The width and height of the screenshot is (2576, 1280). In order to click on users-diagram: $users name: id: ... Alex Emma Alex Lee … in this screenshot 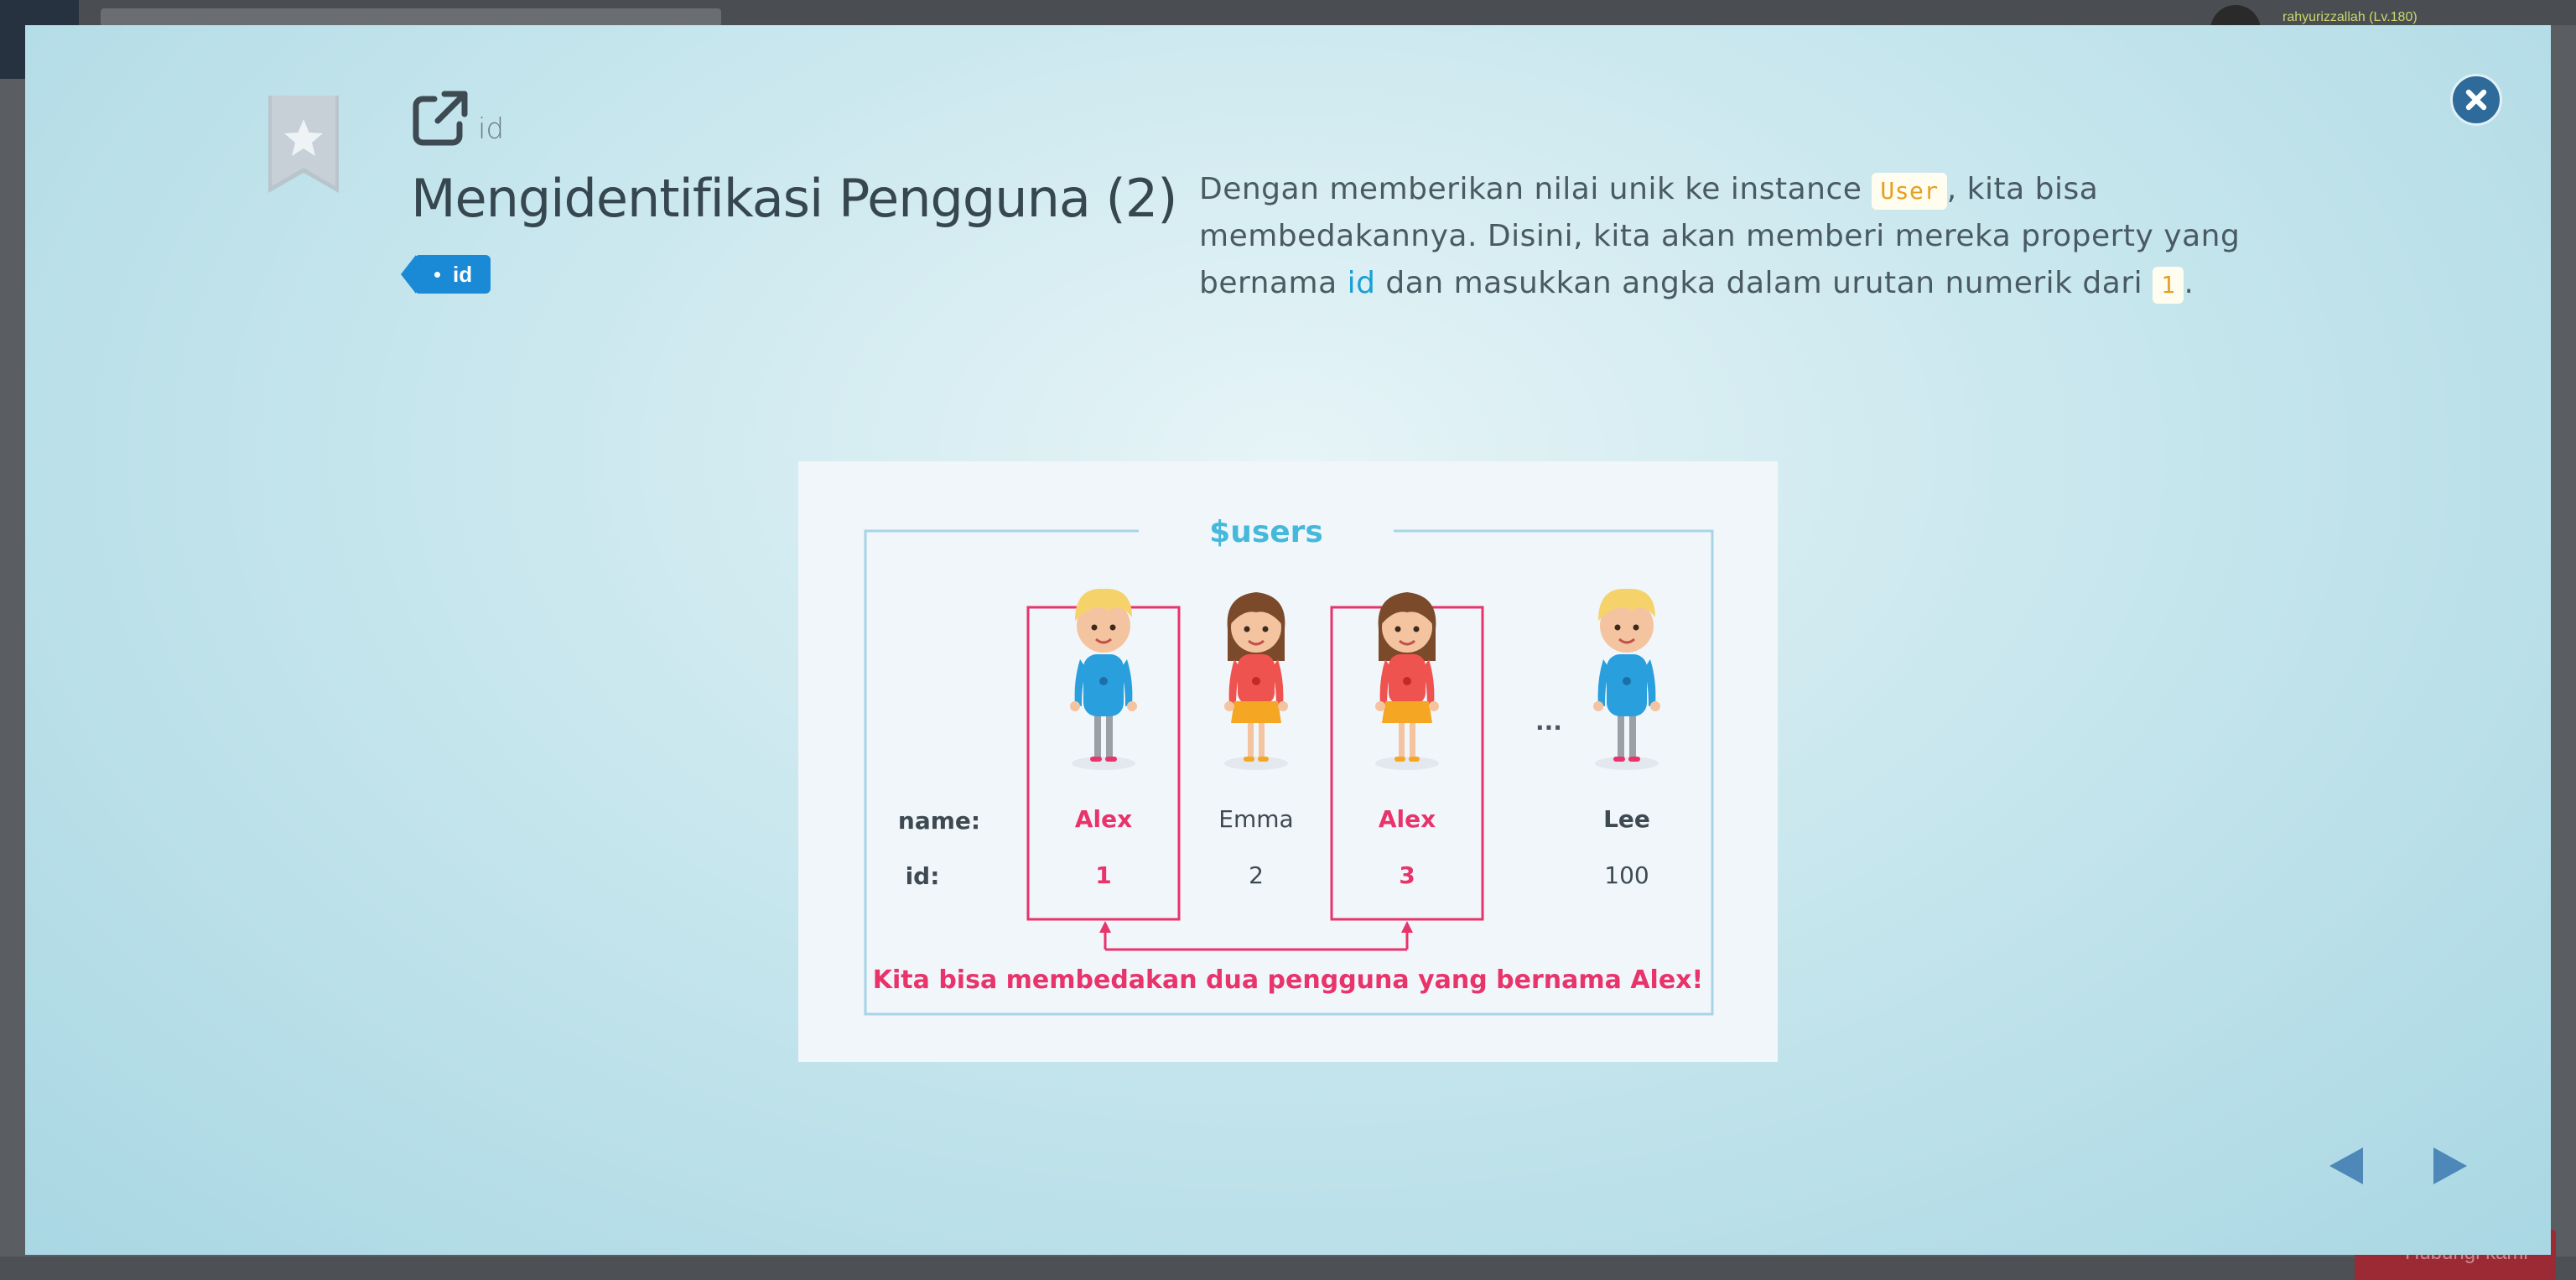, I will do `click(1289, 765)`.